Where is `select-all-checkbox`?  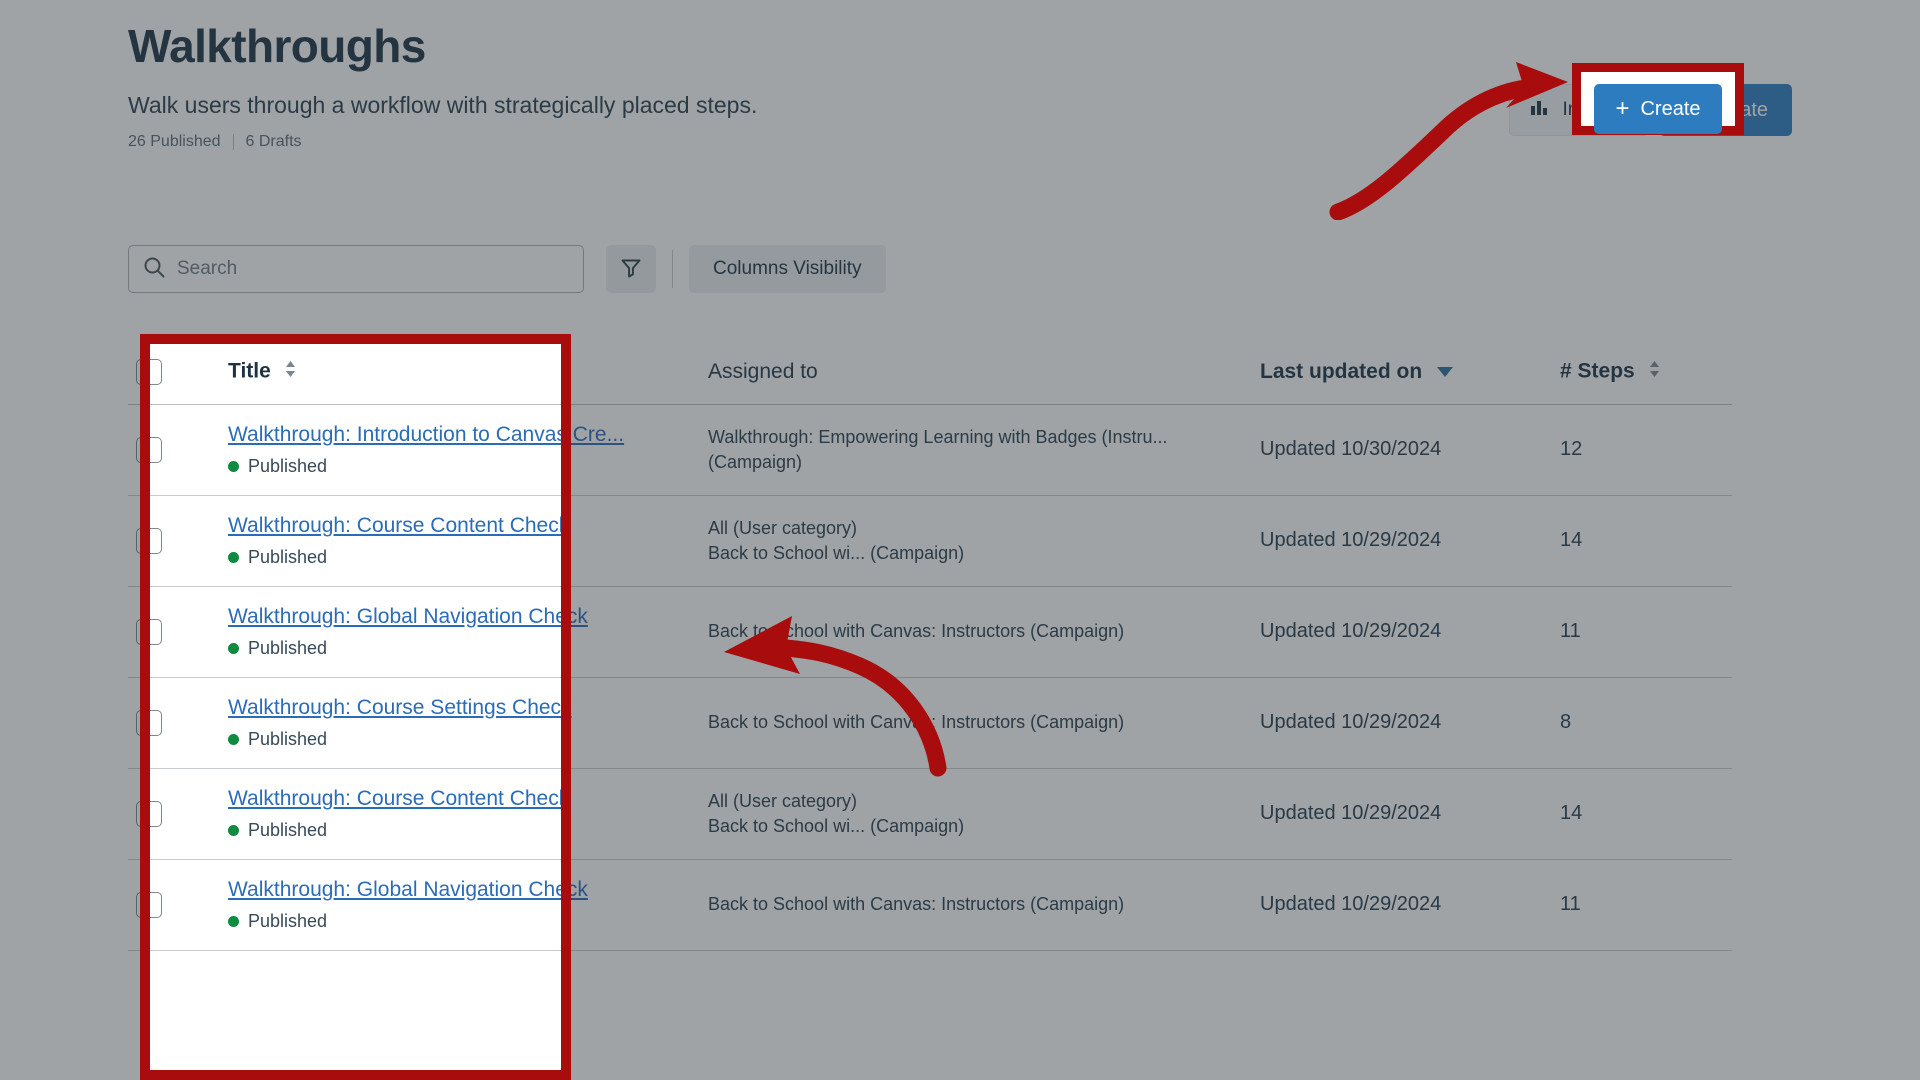
select-all-checkbox is located at coordinates (149, 371).